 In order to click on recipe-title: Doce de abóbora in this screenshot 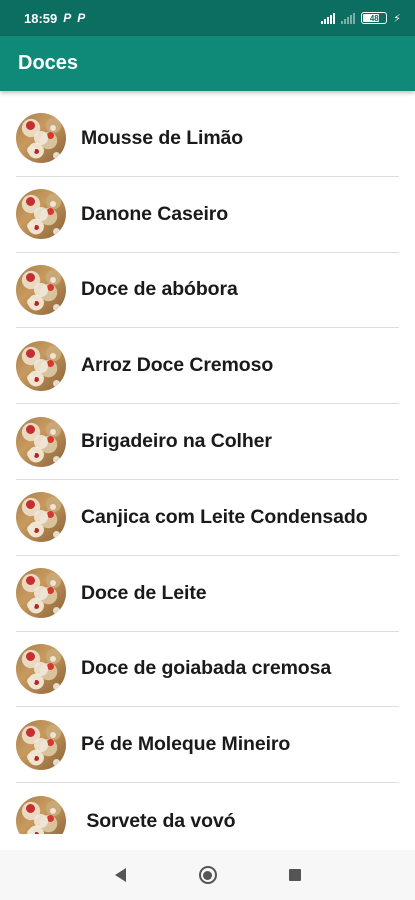, I will do `click(159, 289)`.